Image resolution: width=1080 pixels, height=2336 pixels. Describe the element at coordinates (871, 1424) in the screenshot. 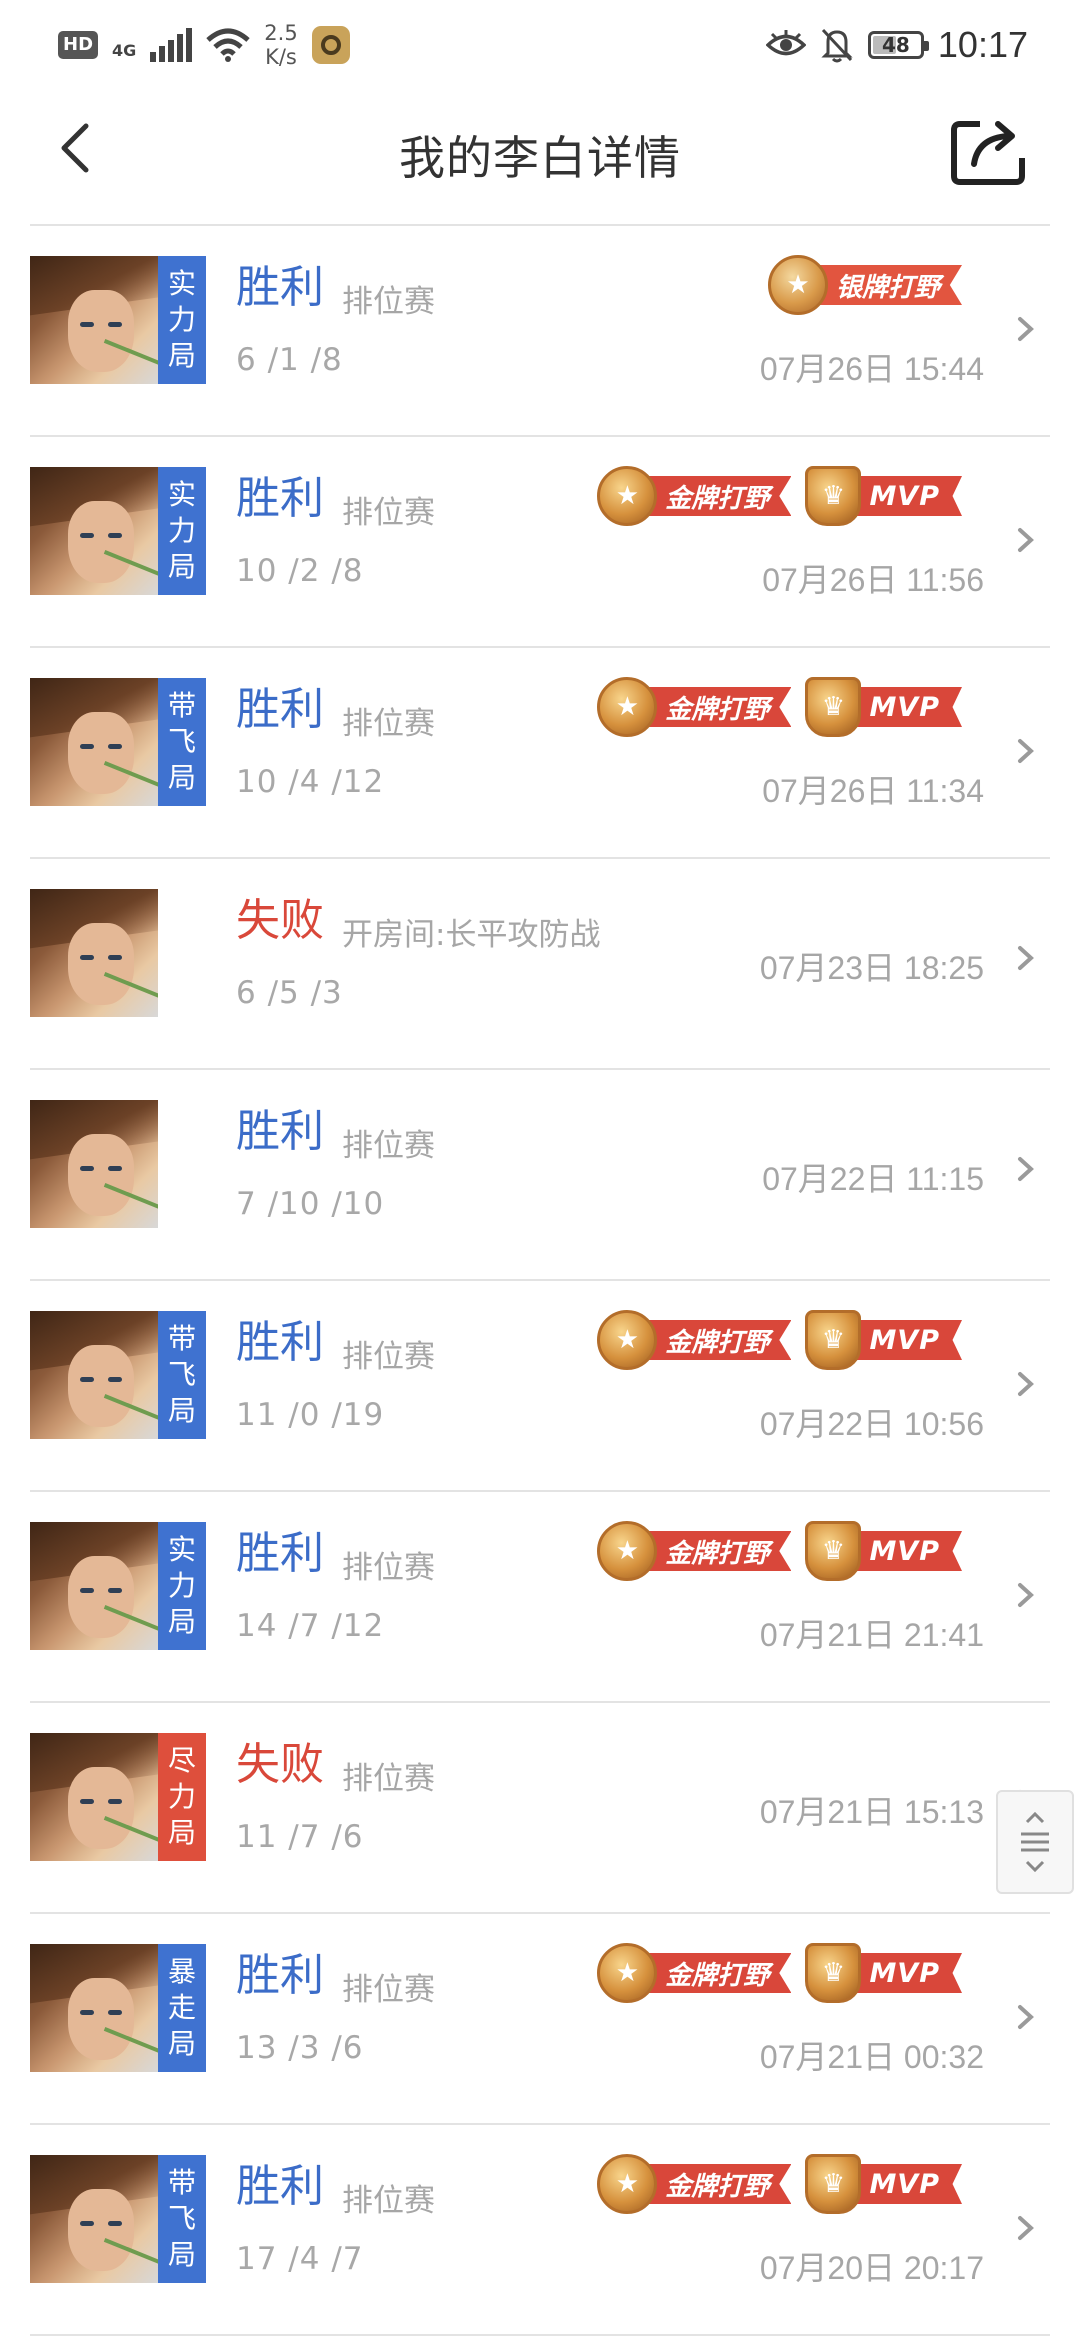

I see `match-datetime: 07月22日 10:56` at that location.